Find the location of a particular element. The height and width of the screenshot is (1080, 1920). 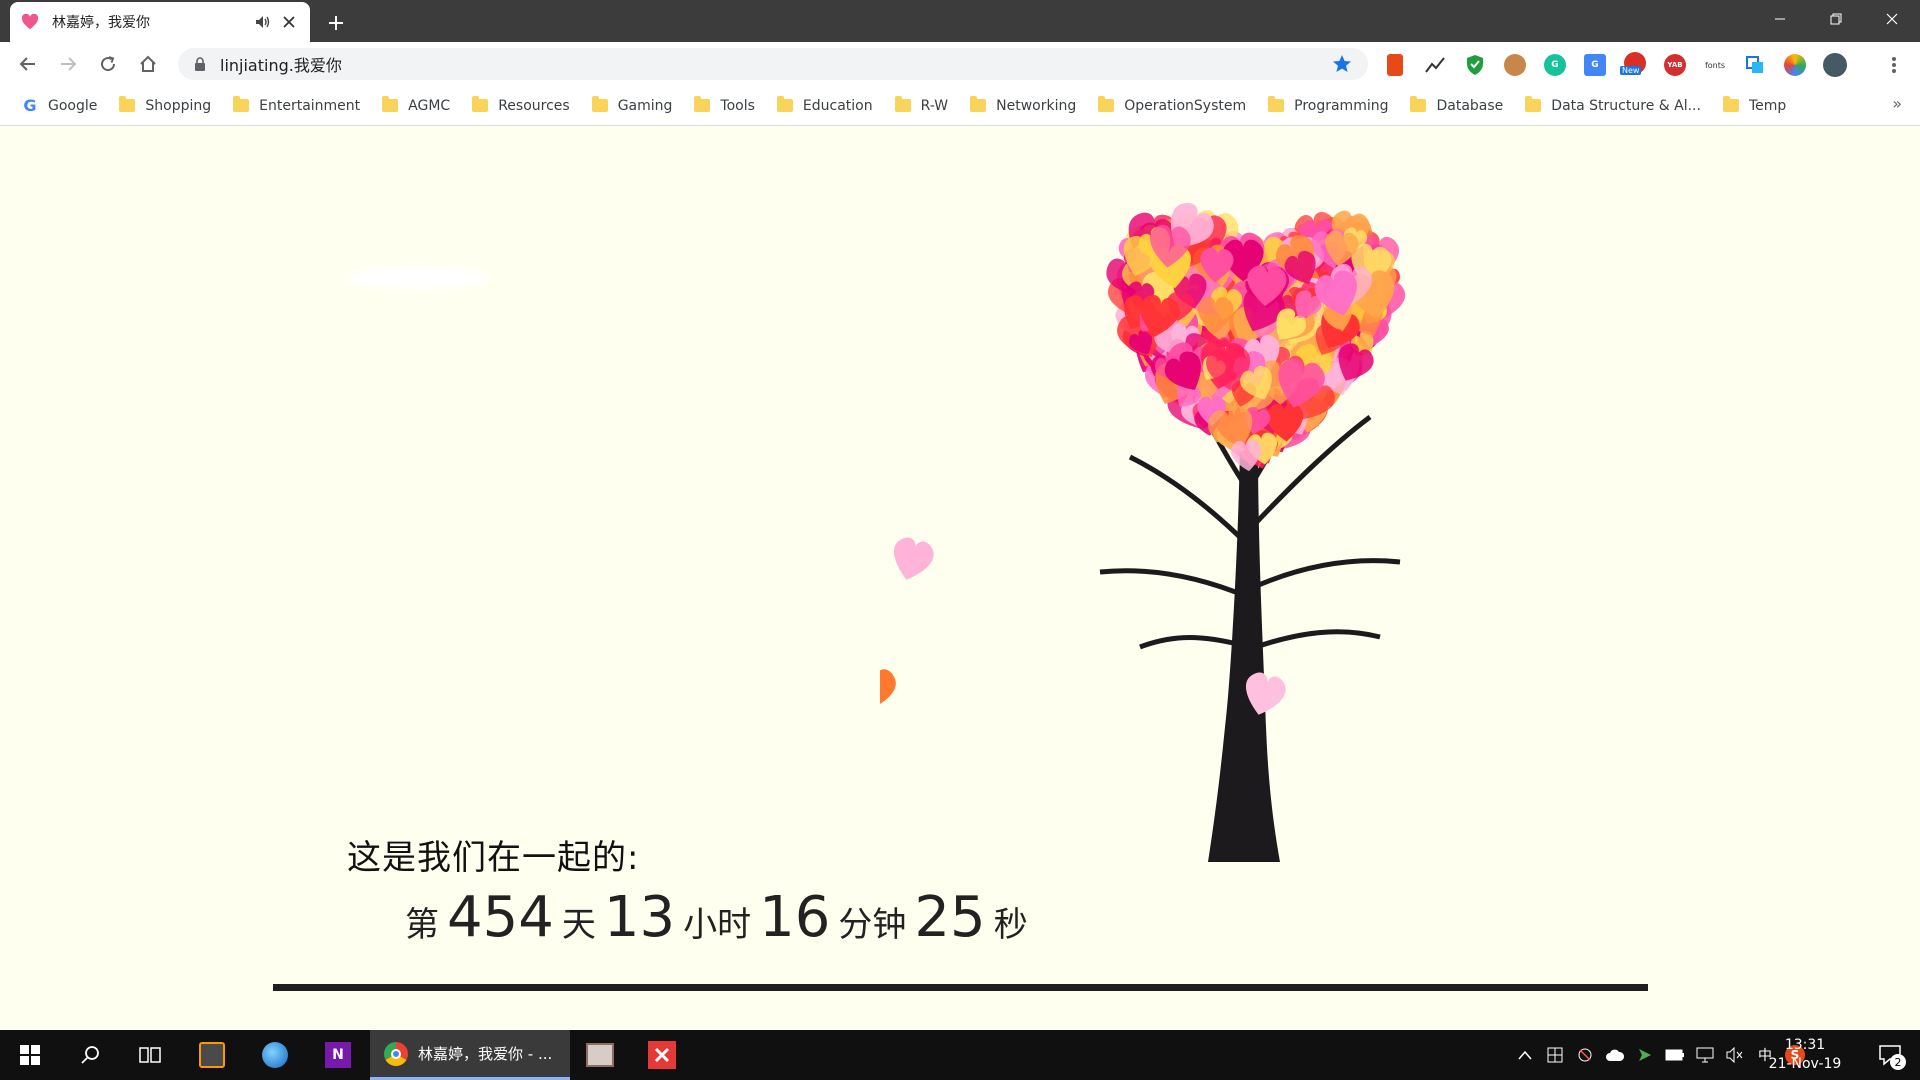

bookmark-tools: Tools is located at coordinates (724, 106).